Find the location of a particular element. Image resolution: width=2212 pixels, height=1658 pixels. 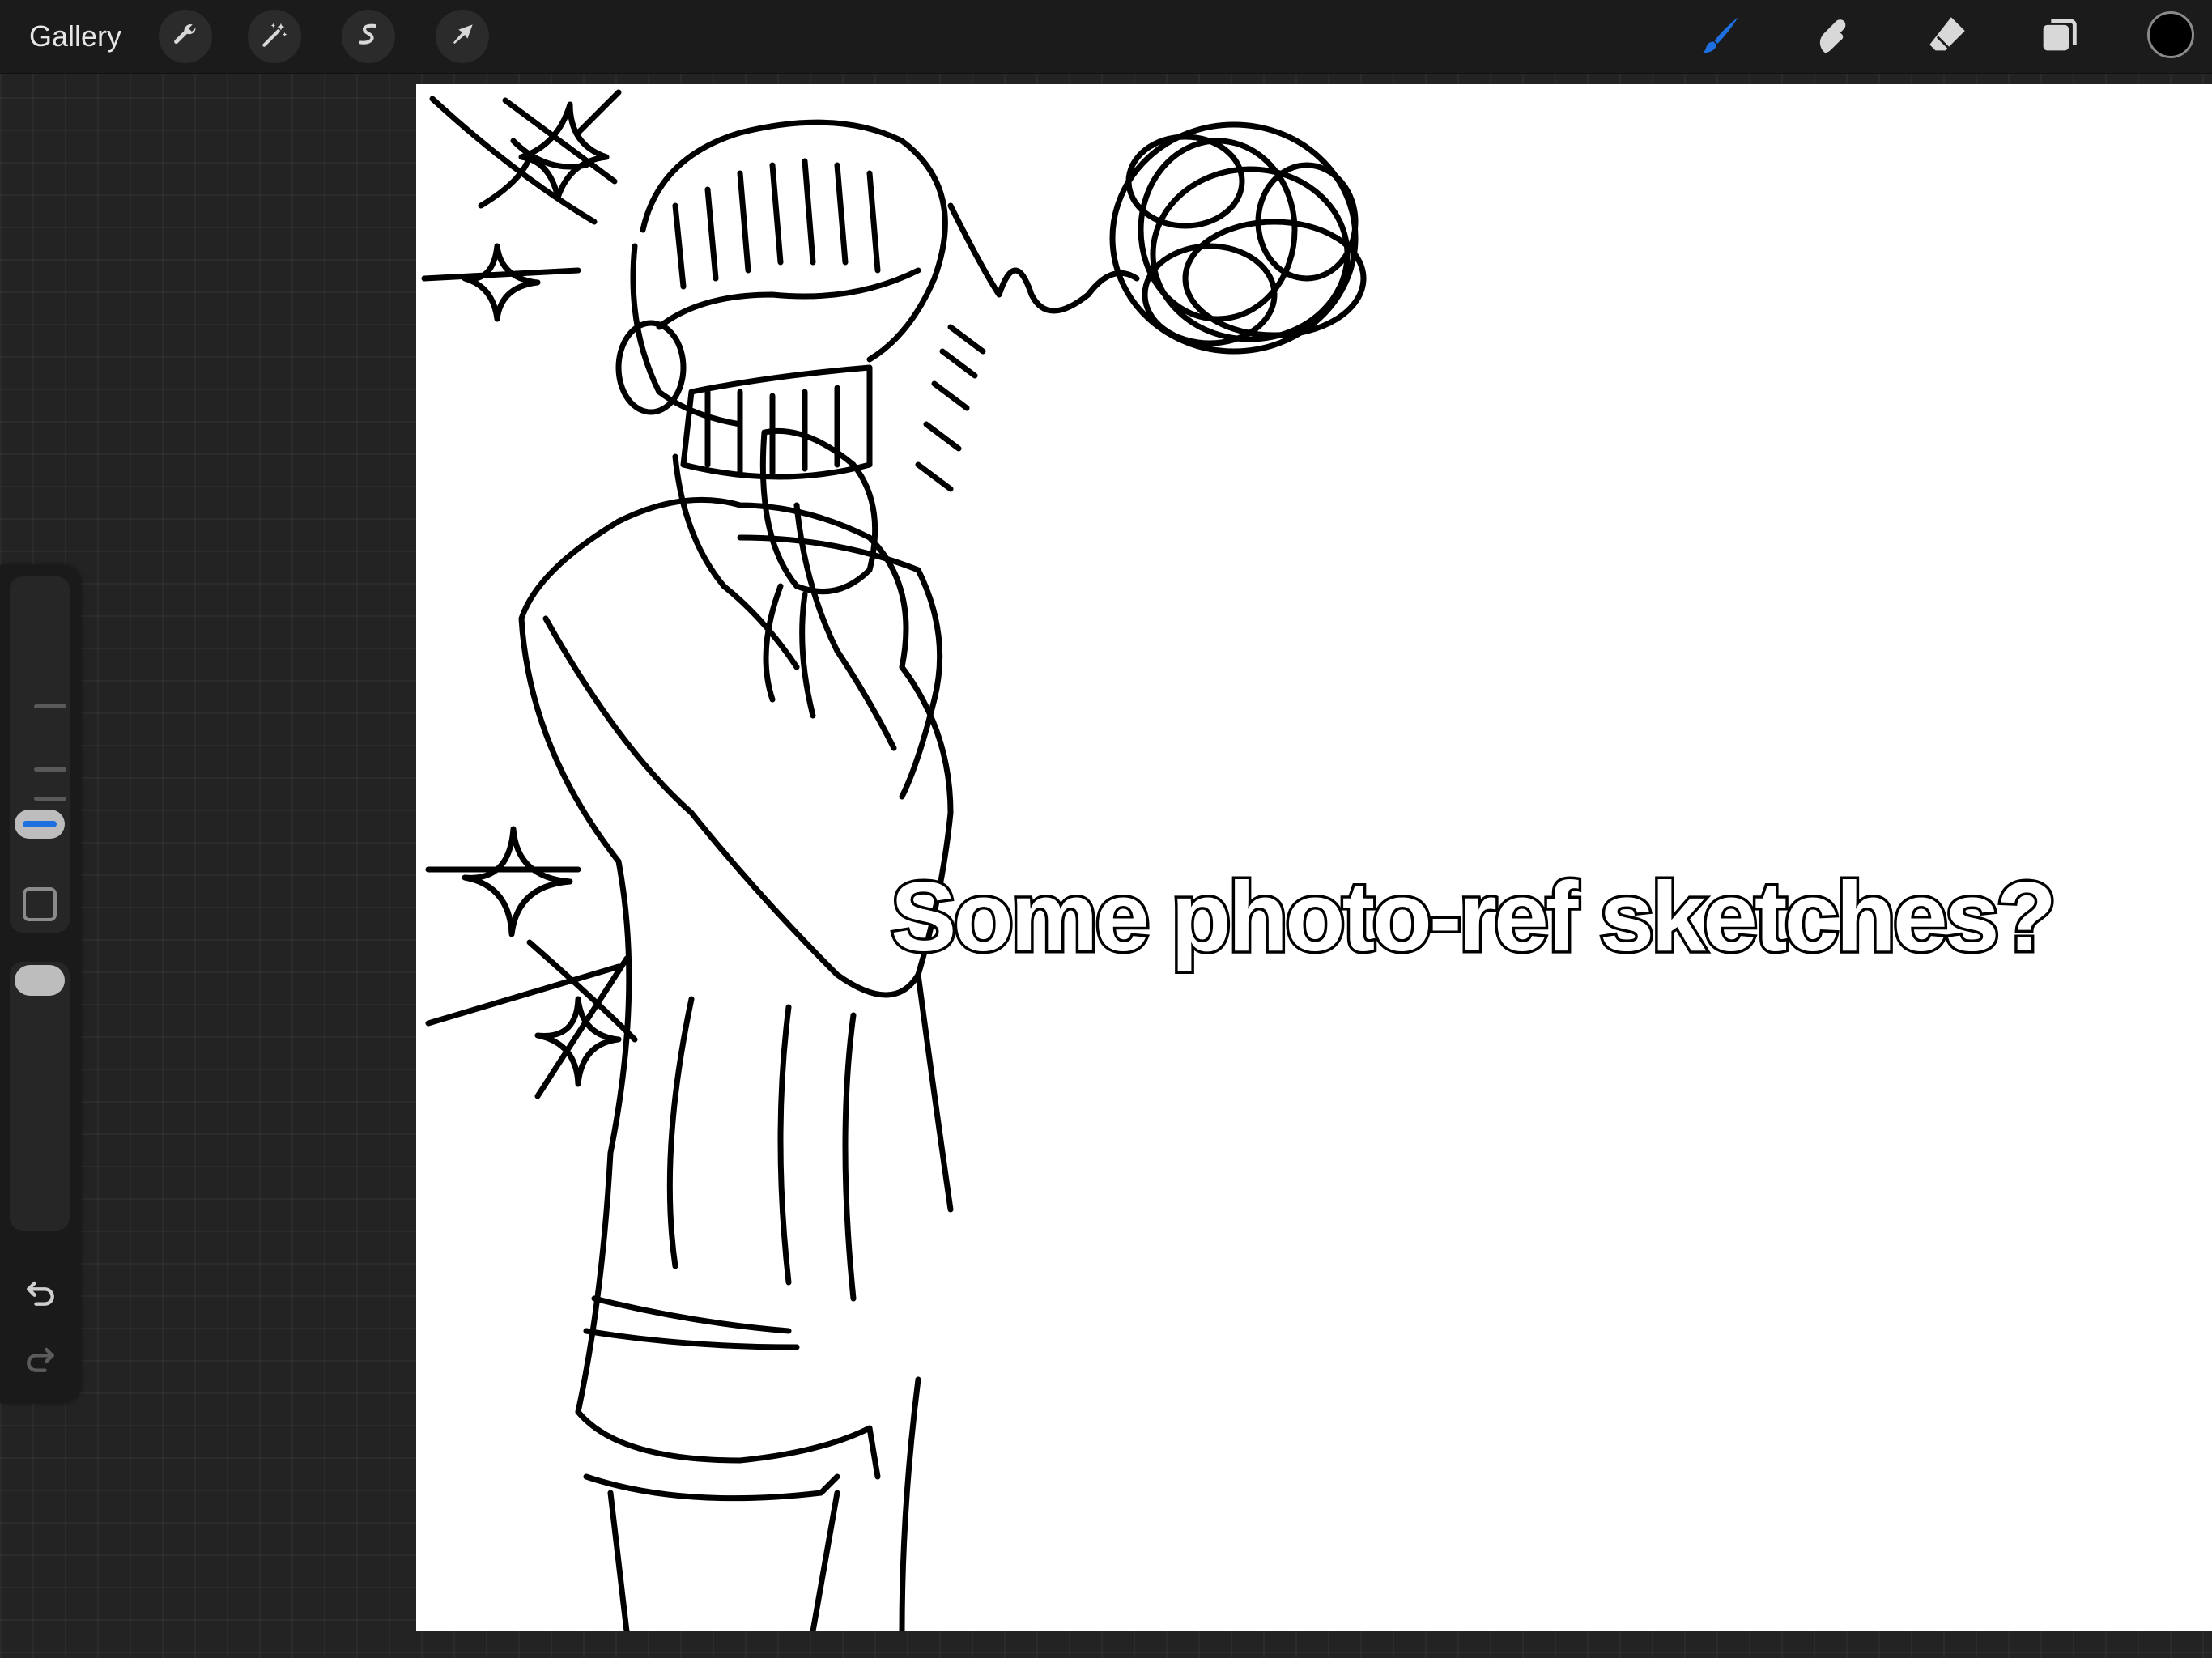

eraser-tool is located at coordinates (1947, 36).